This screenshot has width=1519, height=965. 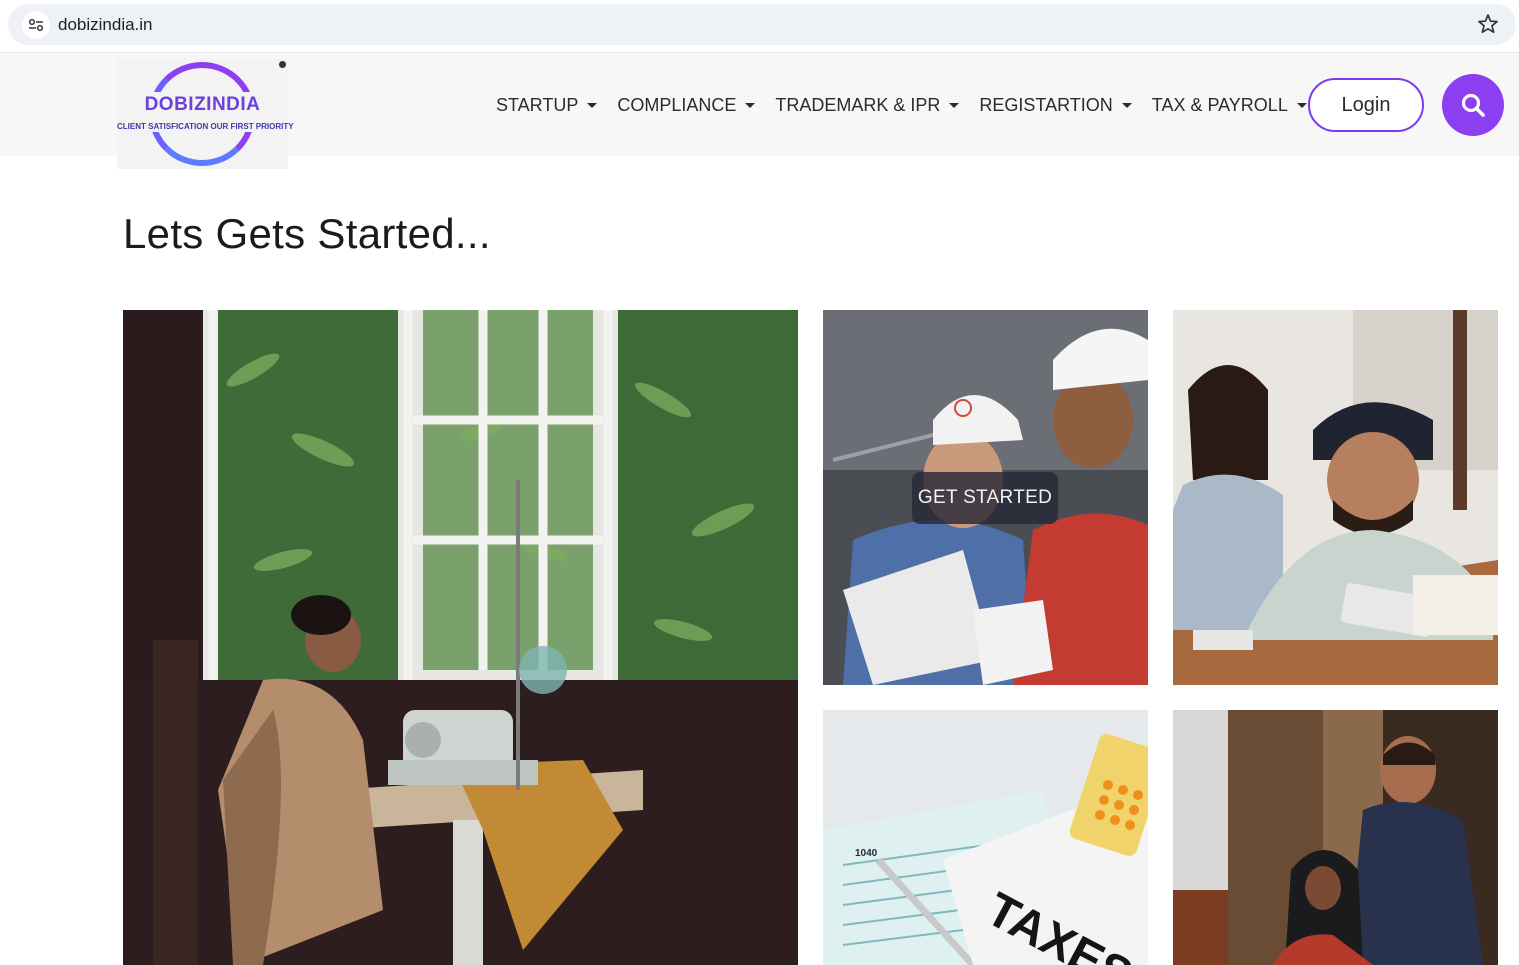 I want to click on logo-name: DOBIZINDIA, so click(x=202, y=104).